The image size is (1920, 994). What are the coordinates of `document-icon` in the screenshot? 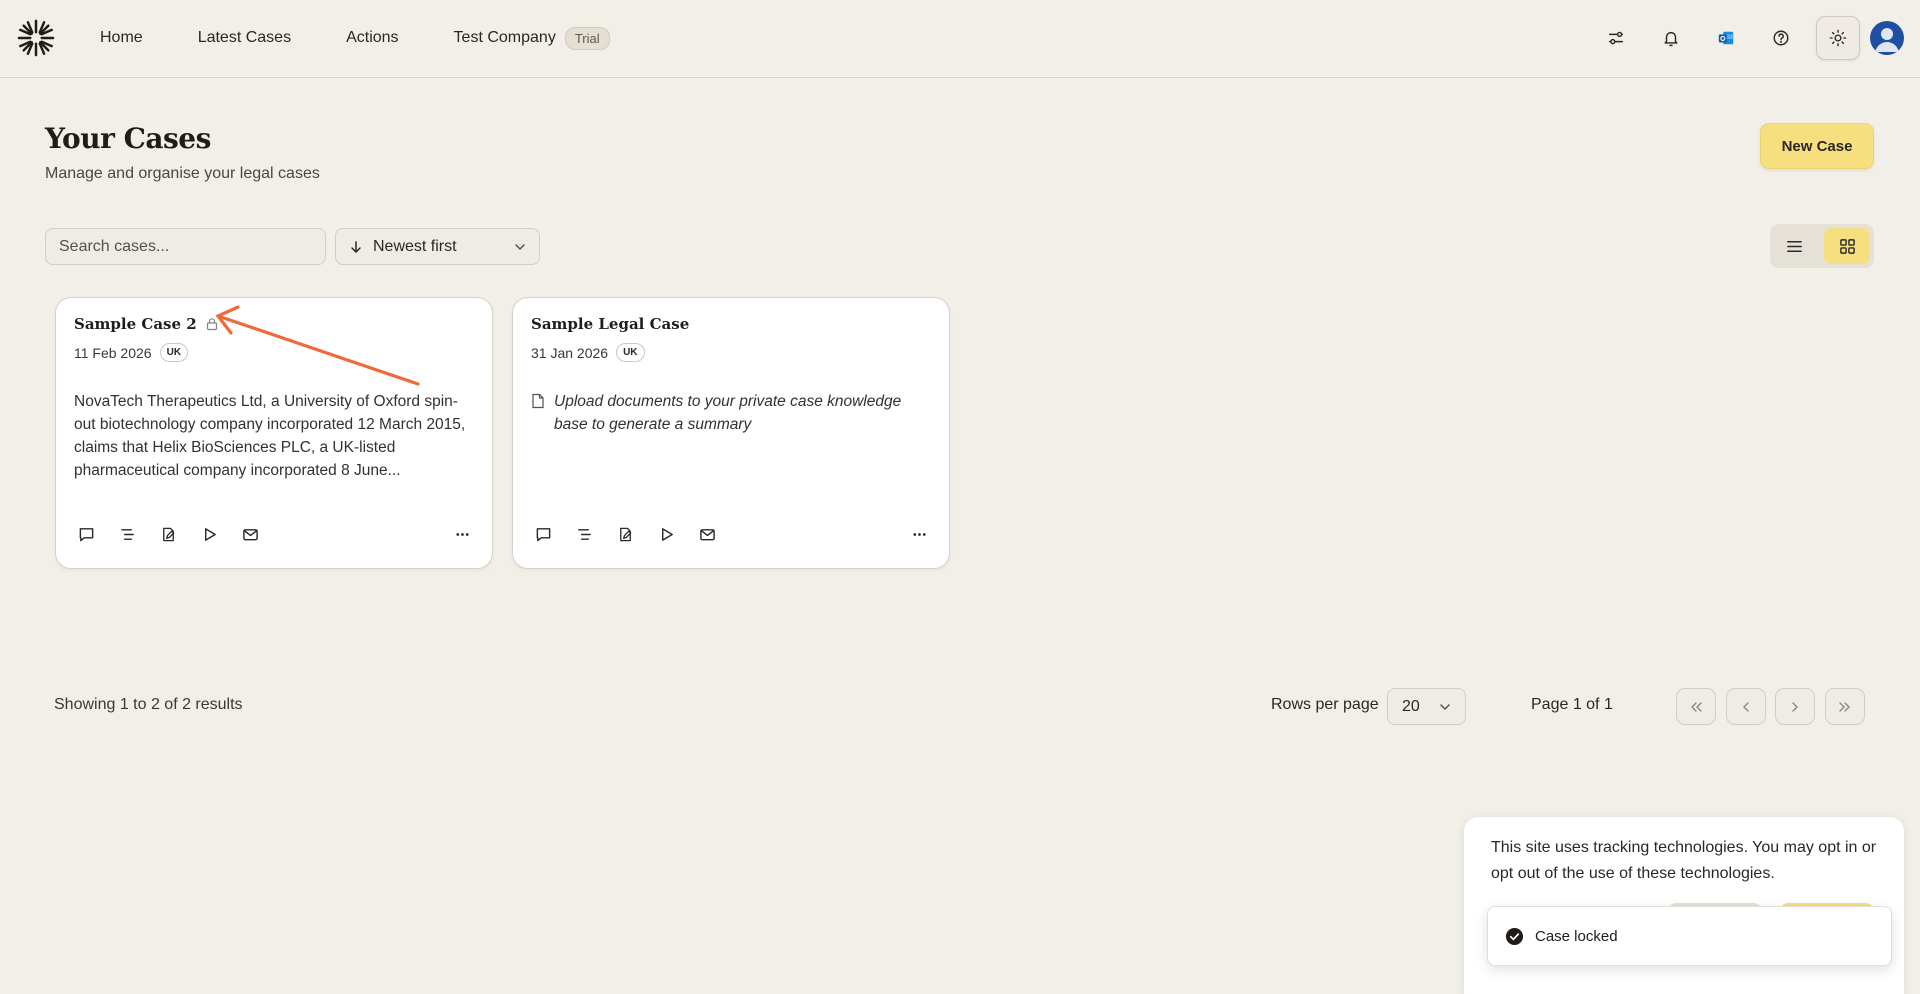 It's located at (538, 401).